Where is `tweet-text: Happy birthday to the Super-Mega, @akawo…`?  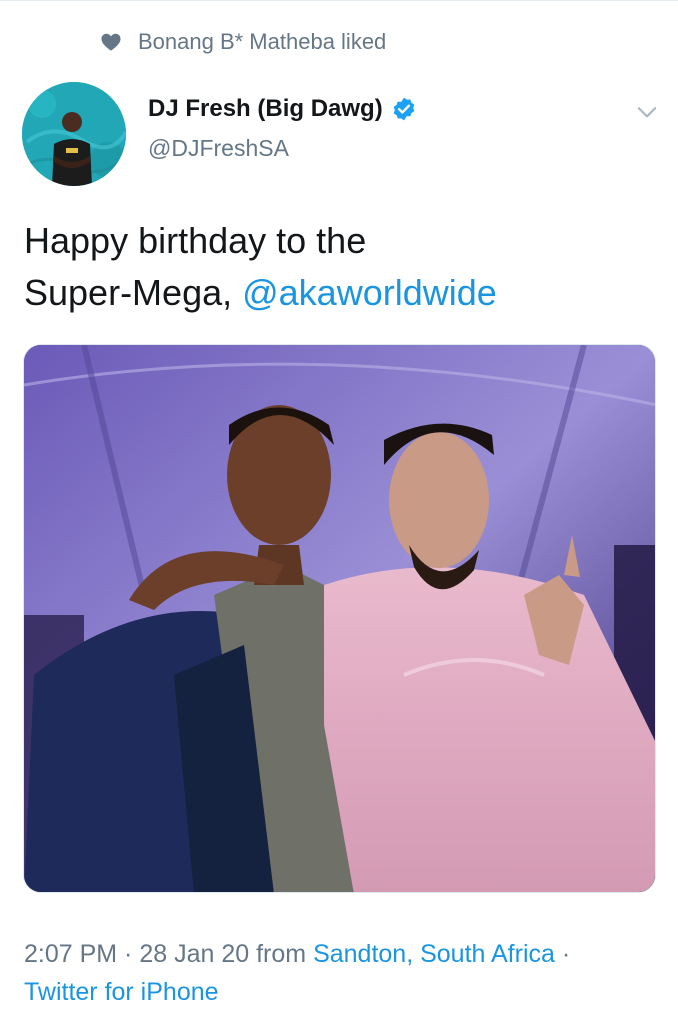
tweet-text: Happy birthday to the Super-Mega, @akawo… is located at coordinates (339, 267).